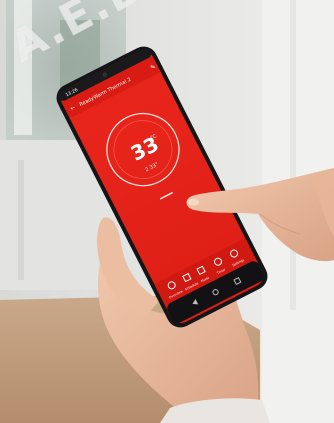 The image size is (334, 423). Describe the element at coordinates (193, 202) in the screenshot. I see `fingernail` at that location.